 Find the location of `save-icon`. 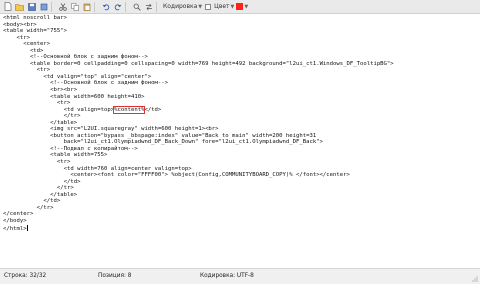

save-icon is located at coordinates (31, 6).